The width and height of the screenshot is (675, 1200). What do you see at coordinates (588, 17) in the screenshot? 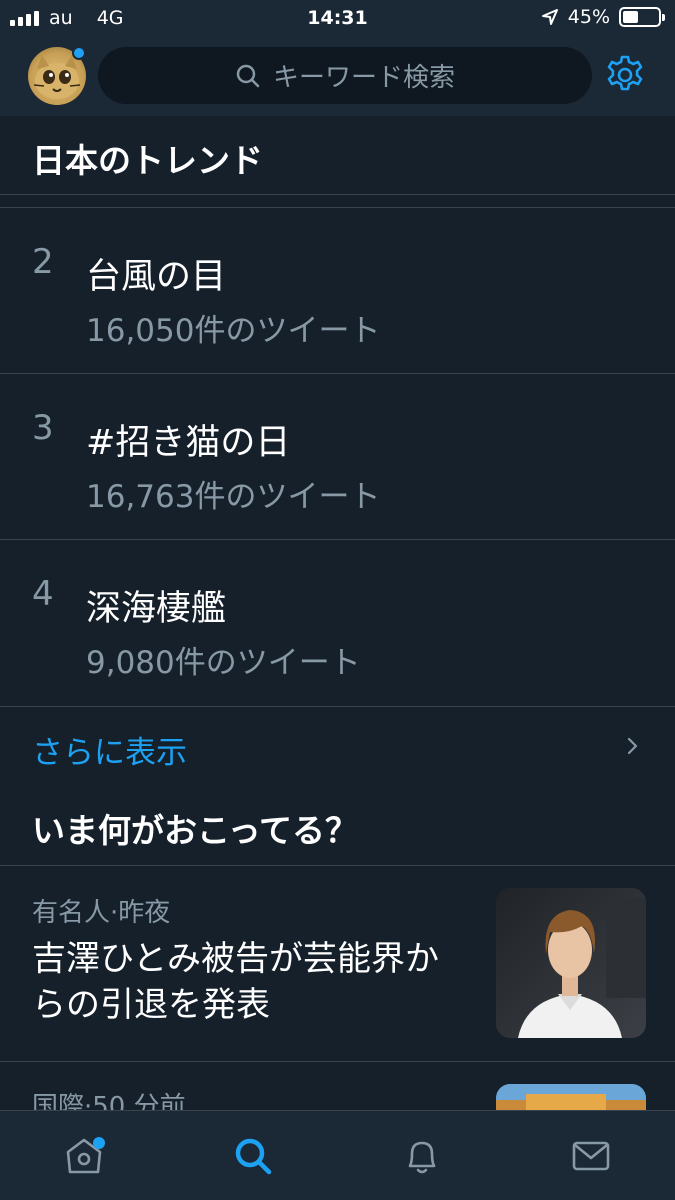
I see `battery-percent: 45%` at bounding box center [588, 17].